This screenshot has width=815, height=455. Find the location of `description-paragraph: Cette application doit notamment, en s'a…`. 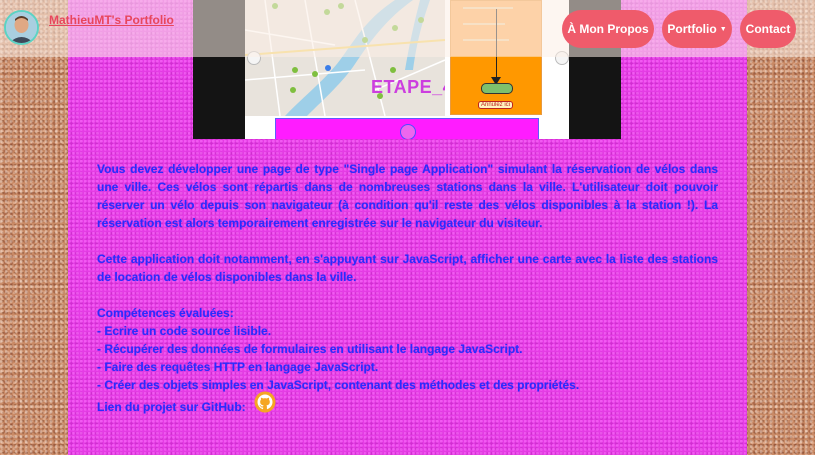

description-paragraph: Cette application doit notamment, en s'a… is located at coordinates (407, 268).